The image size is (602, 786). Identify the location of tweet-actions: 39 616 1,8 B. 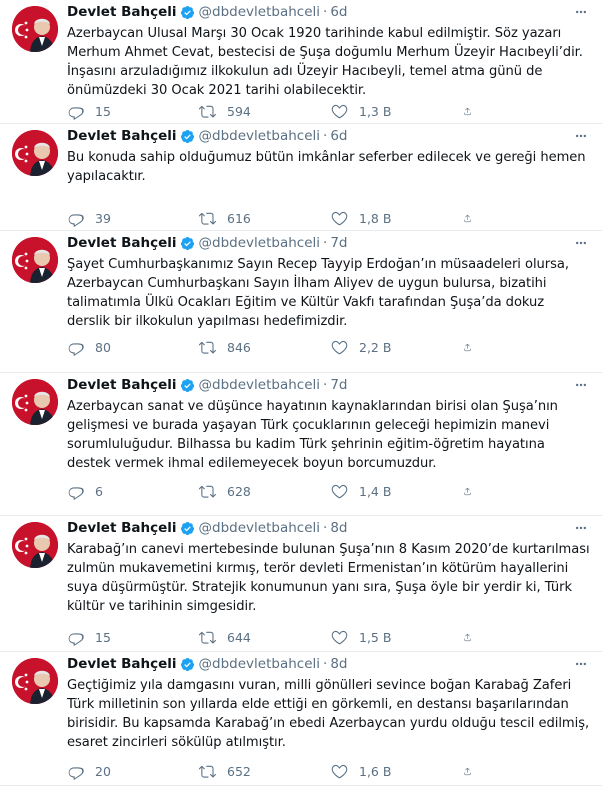
(275, 218).